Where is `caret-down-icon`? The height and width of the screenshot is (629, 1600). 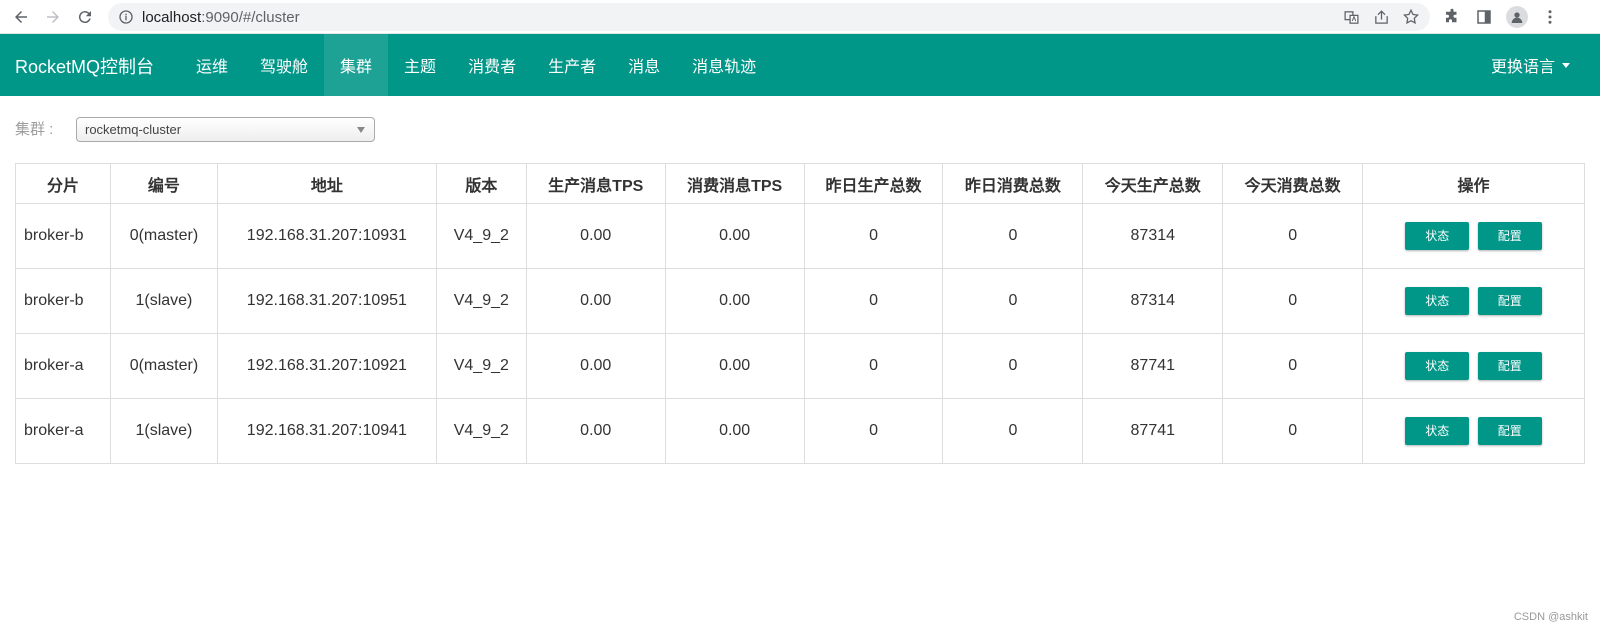
caret-down-icon is located at coordinates (1566, 65).